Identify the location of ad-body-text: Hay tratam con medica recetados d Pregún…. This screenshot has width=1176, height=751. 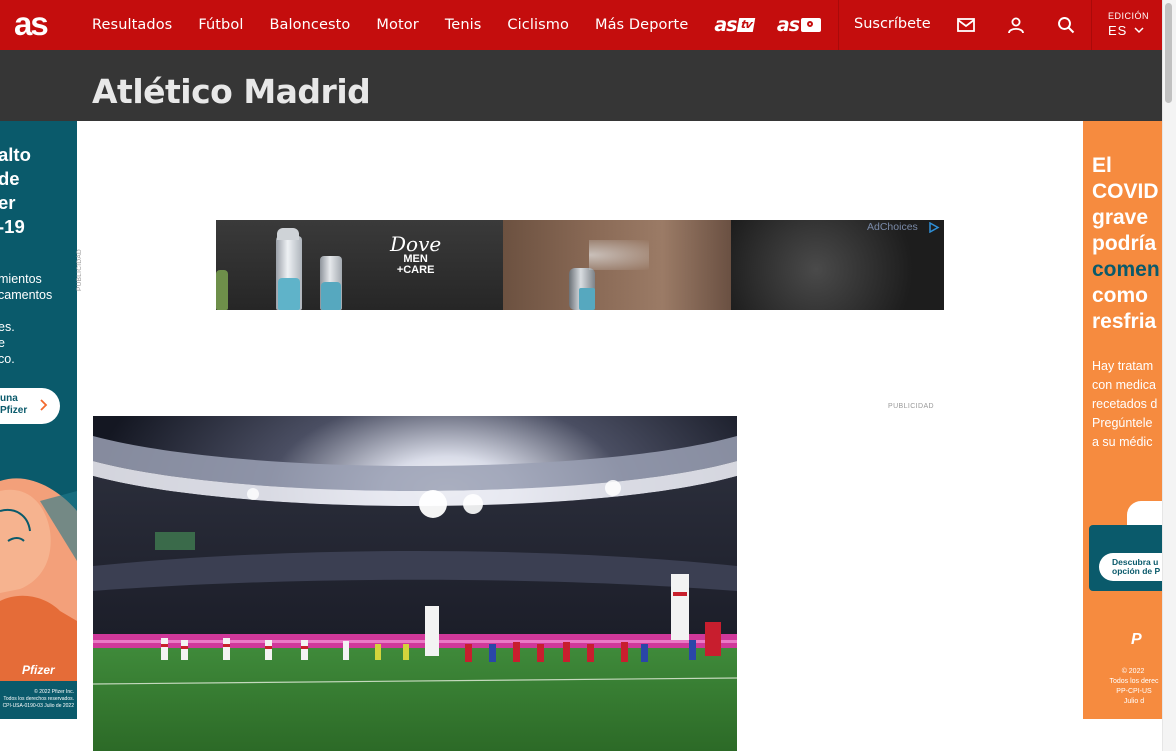
(1125, 404).